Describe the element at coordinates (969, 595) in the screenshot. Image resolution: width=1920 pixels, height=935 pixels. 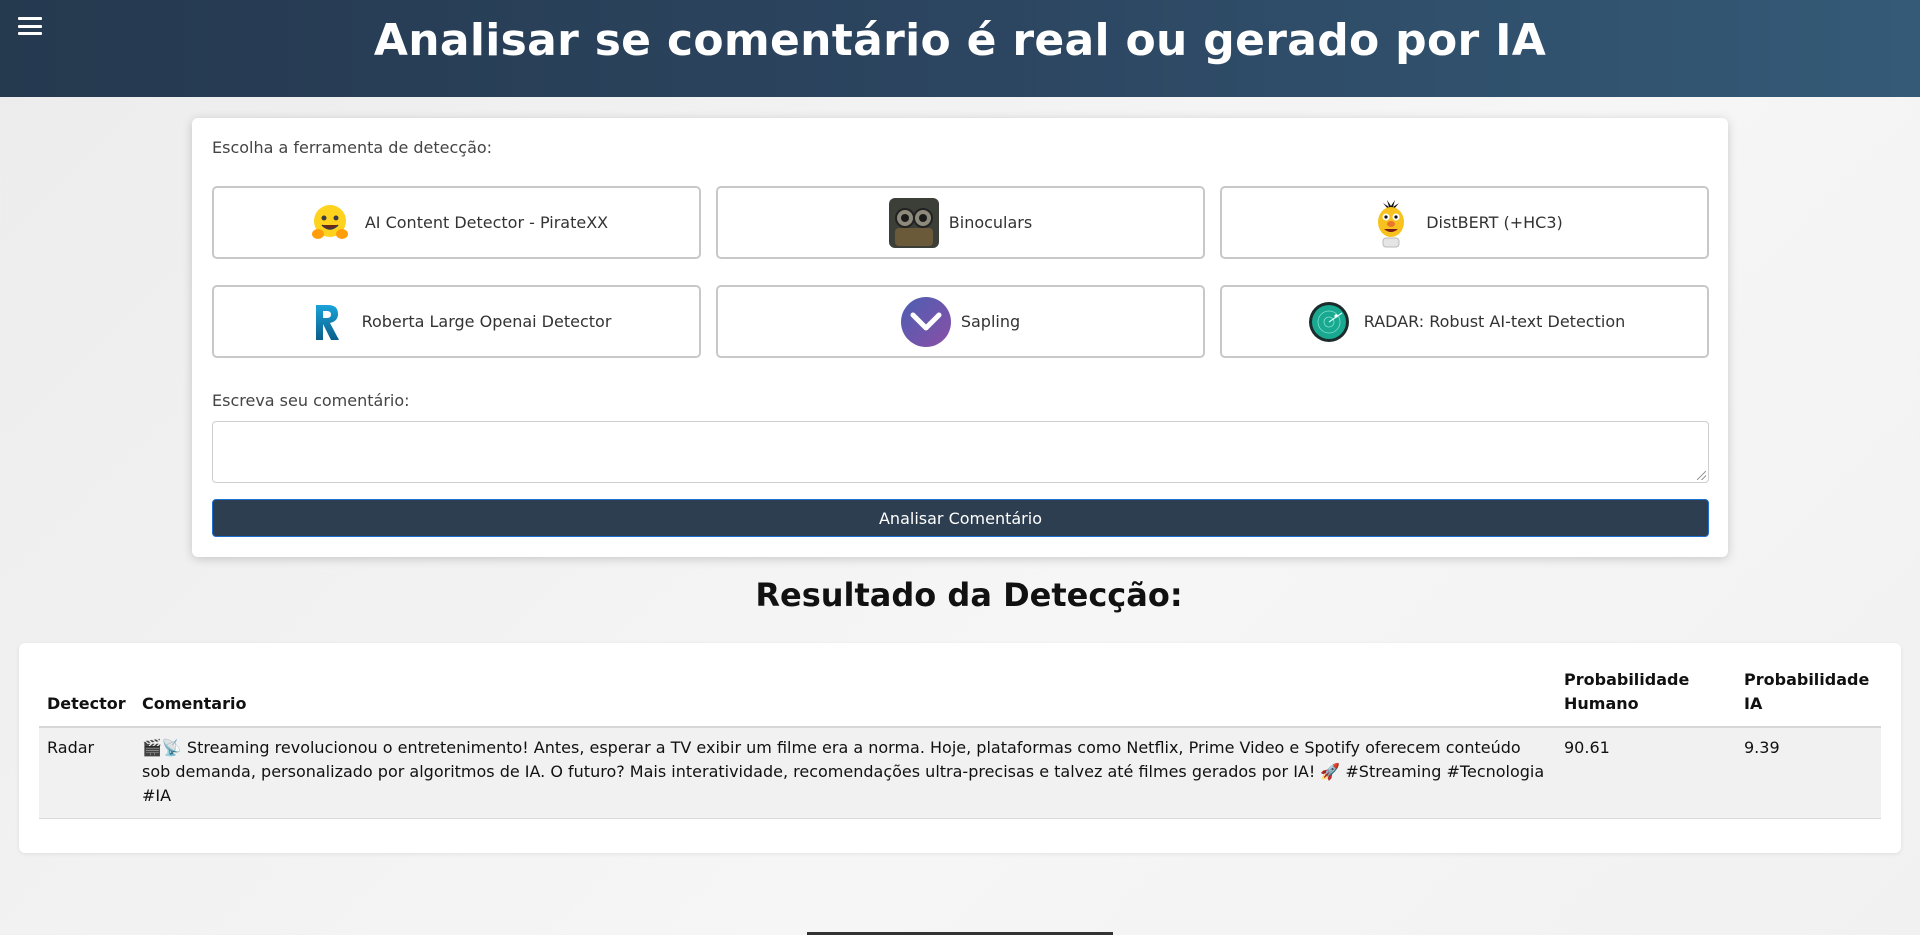
I see `results-title: Resultado da Detecção:` at that location.